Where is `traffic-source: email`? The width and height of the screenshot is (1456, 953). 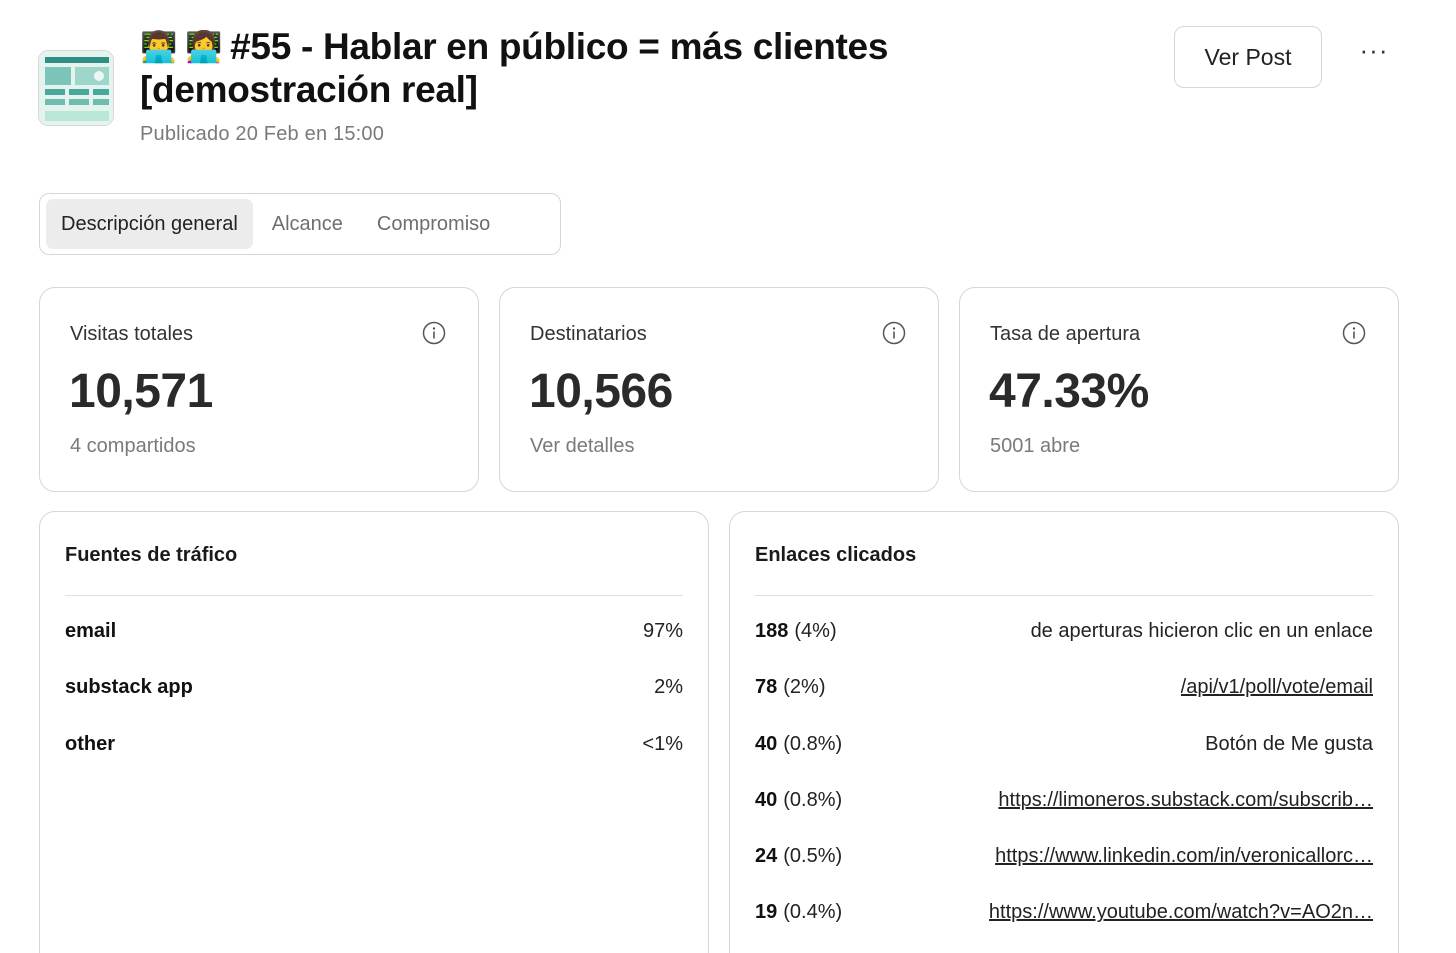 traffic-source: email is located at coordinates (91, 631).